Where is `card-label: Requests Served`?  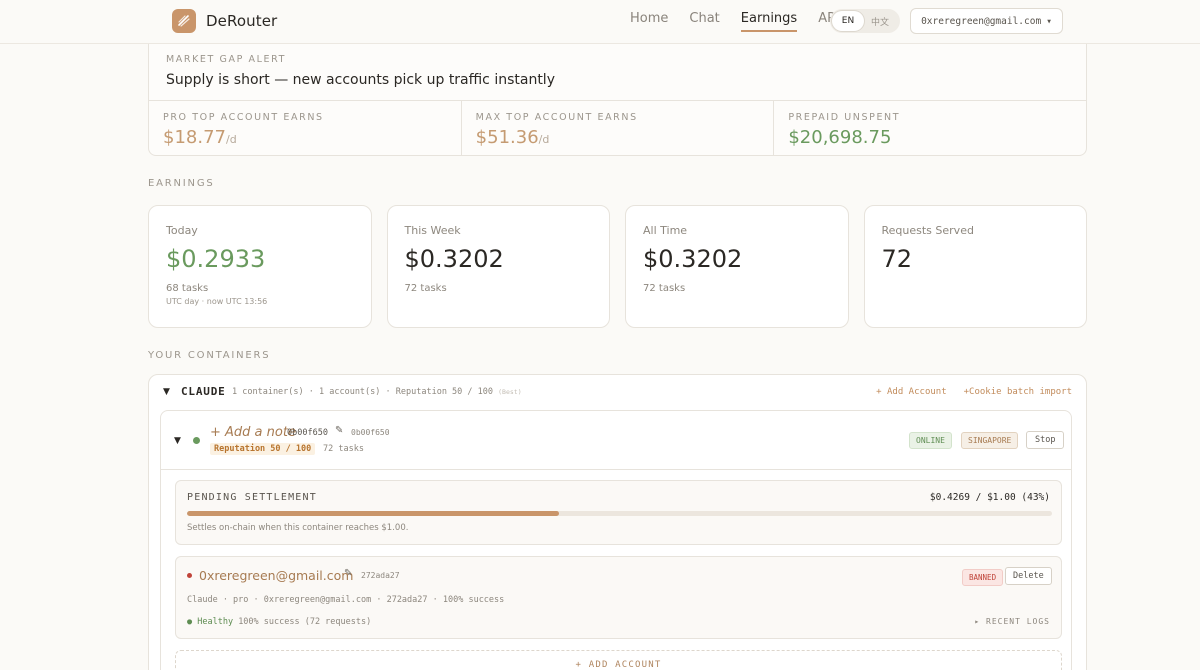
card-label: Requests Served is located at coordinates (927, 230).